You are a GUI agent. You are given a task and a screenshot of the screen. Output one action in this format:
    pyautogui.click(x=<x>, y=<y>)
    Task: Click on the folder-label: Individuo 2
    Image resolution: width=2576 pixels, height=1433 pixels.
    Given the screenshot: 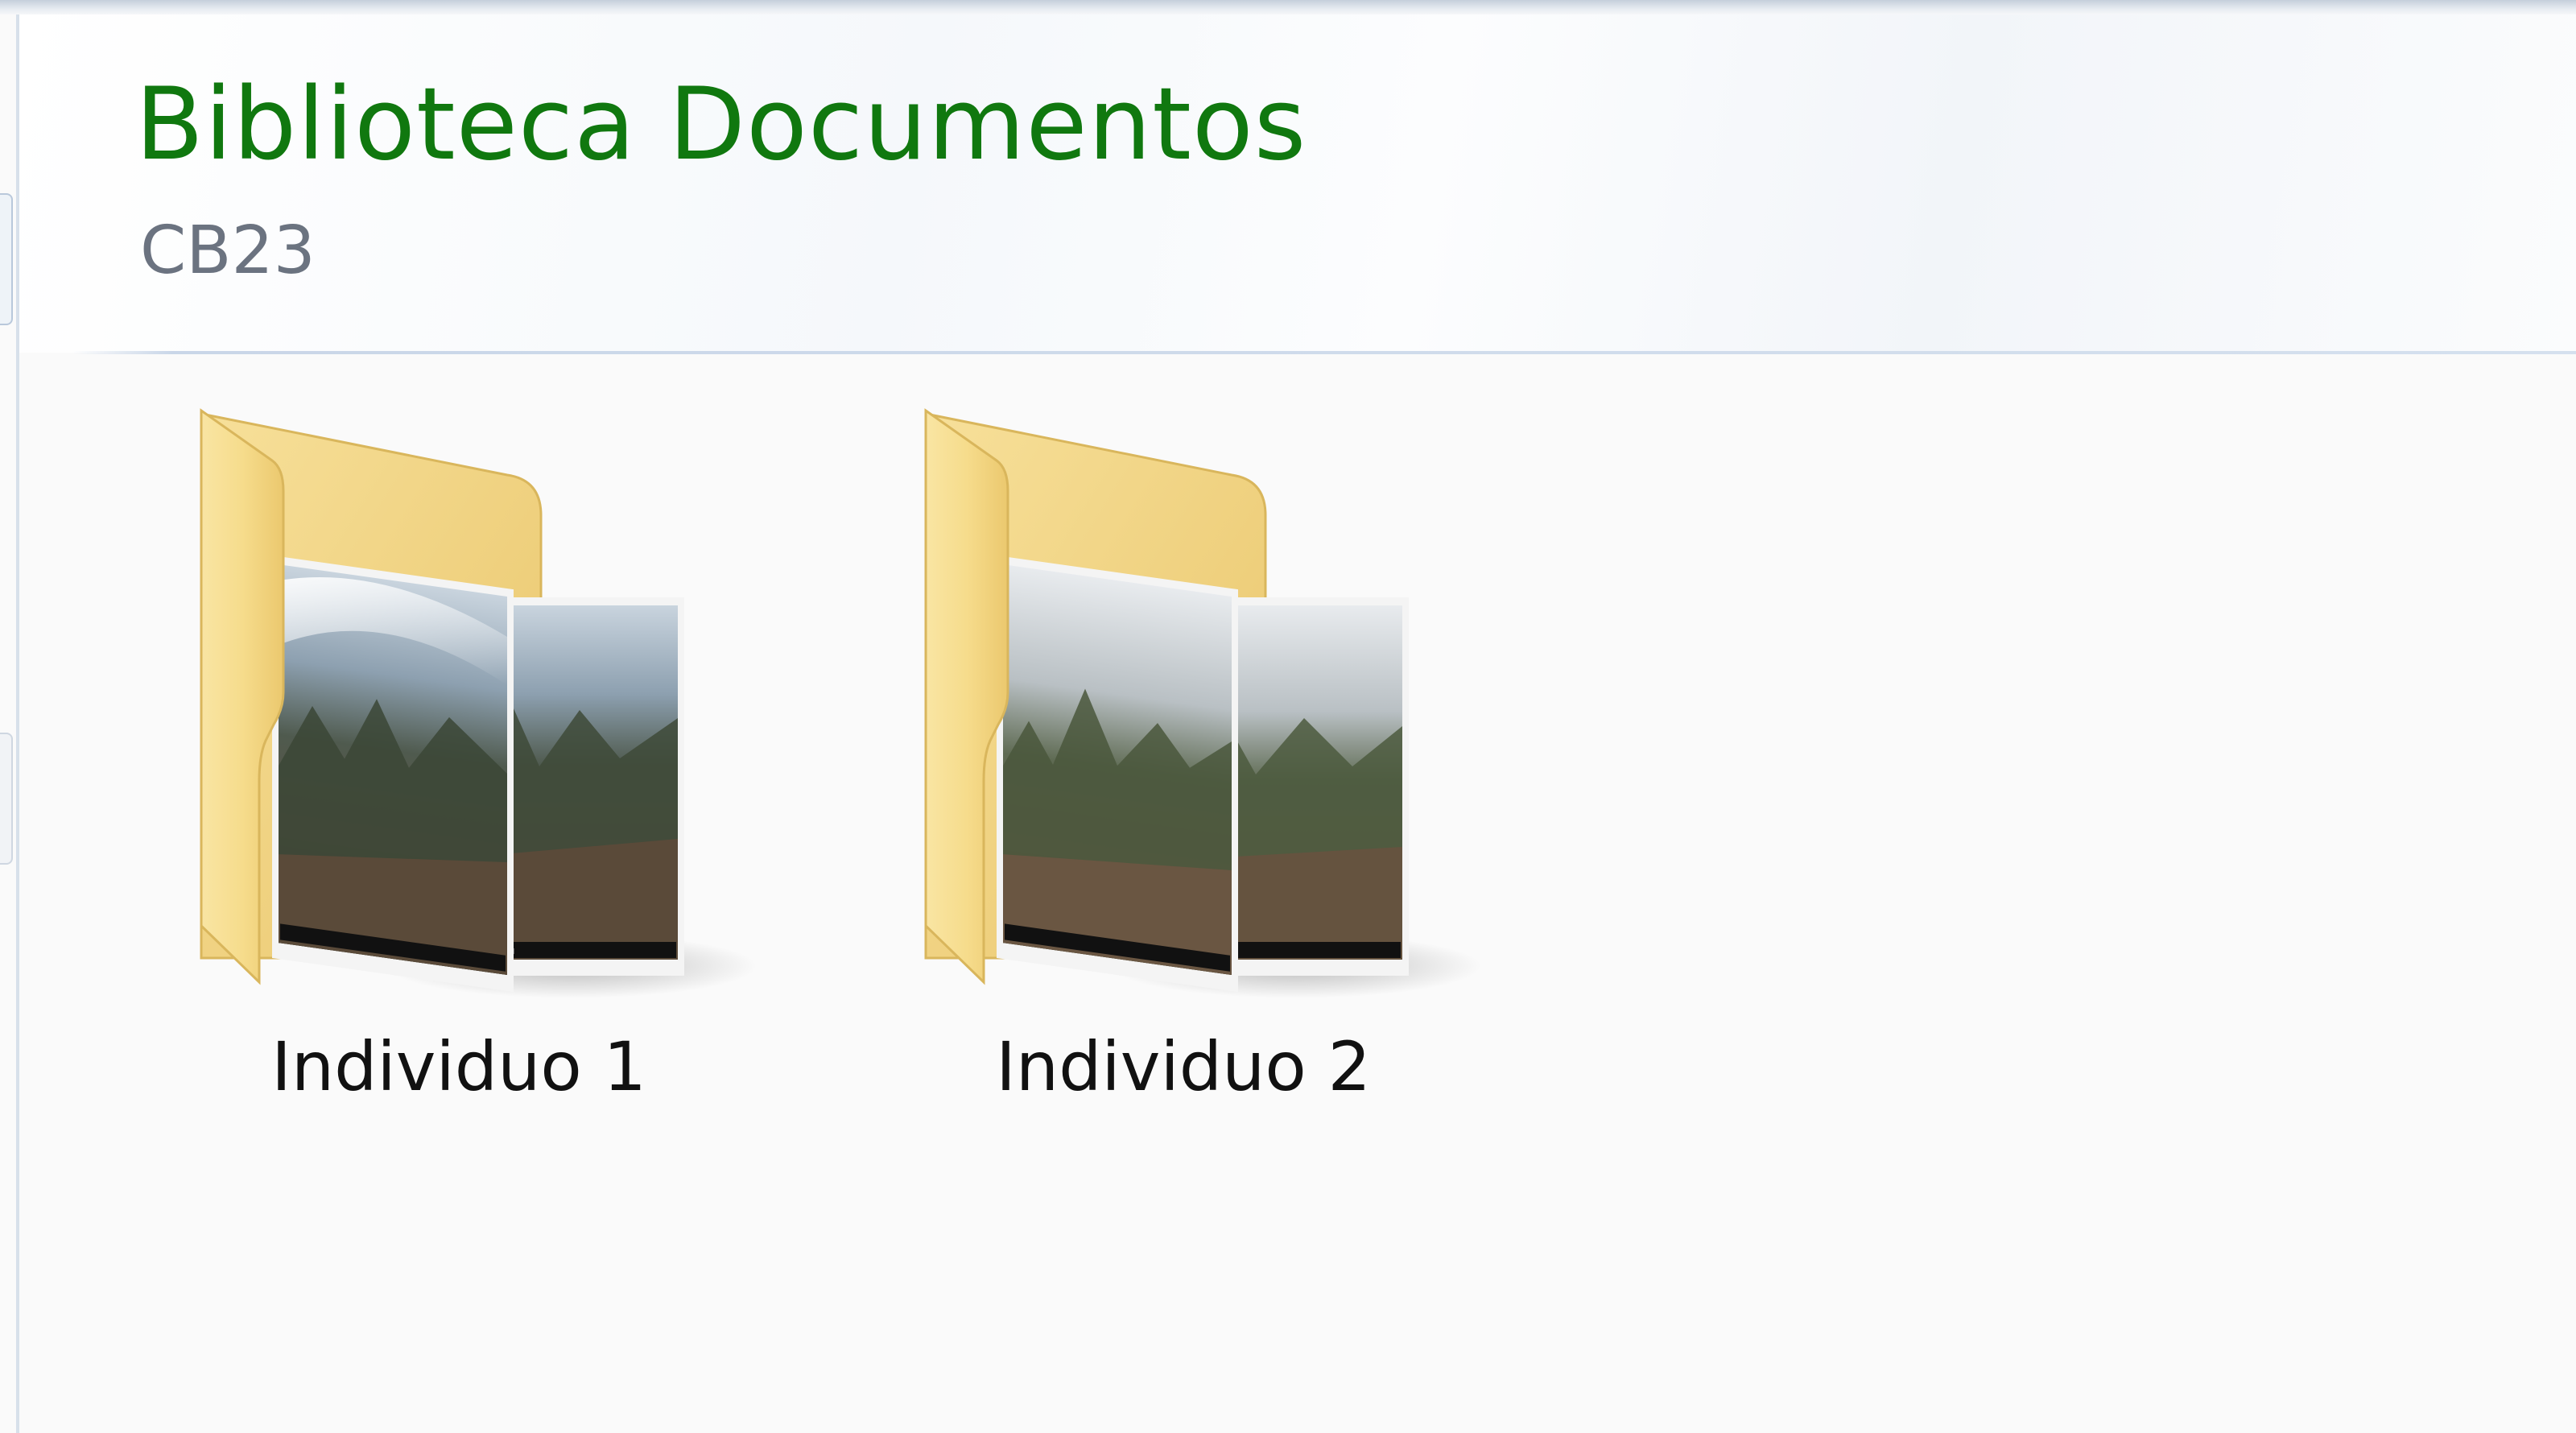 What is the action you would take?
    pyautogui.click(x=1183, y=1066)
    